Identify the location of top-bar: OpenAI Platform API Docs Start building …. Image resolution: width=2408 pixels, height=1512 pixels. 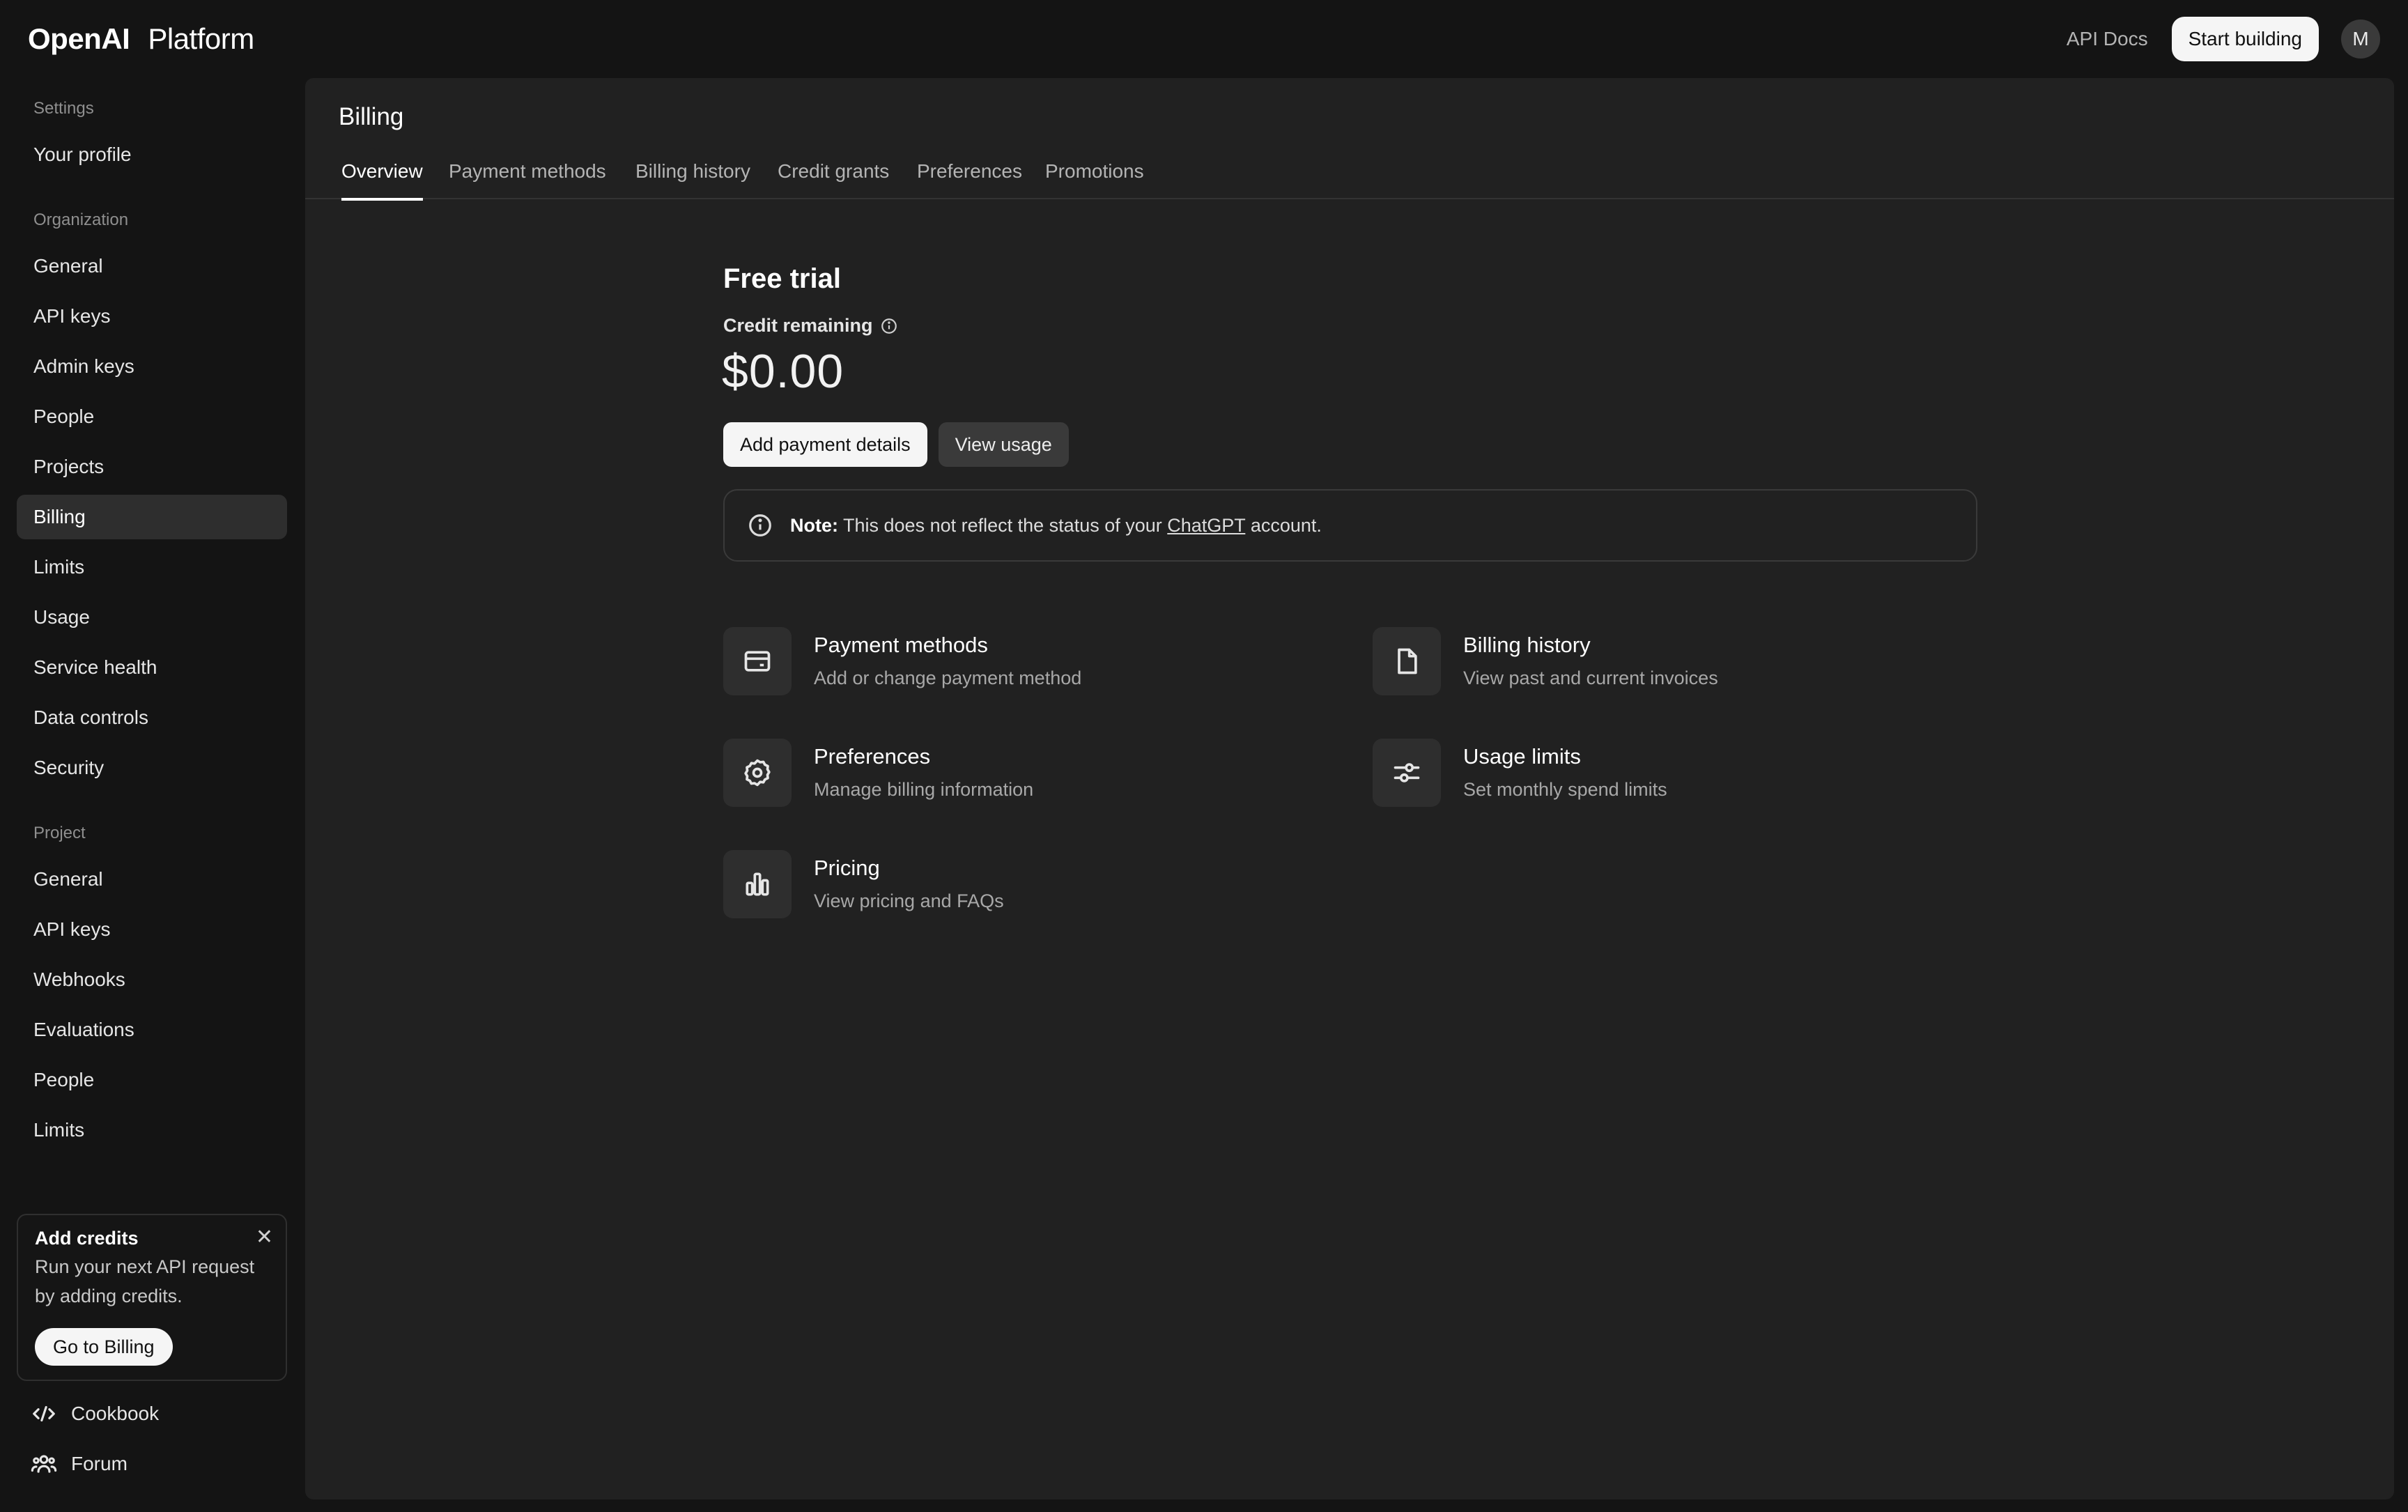
(1204, 39).